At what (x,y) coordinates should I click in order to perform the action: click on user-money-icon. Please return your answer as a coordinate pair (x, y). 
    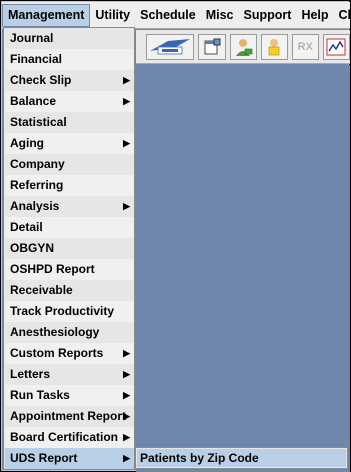
    Looking at the image, I should click on (244, 47).